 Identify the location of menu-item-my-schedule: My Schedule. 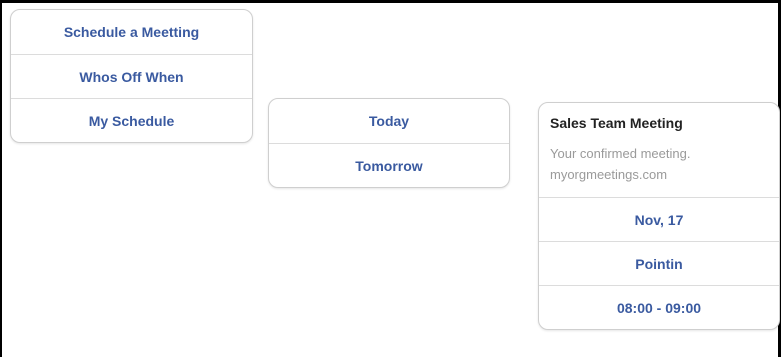
(131, 120).